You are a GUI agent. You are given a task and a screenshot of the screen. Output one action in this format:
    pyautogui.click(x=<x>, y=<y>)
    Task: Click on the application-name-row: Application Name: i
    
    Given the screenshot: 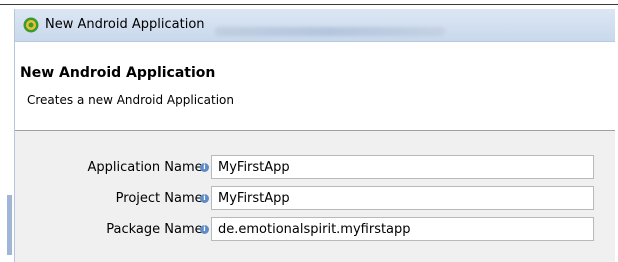 What is the action you would take?
    pyautogui.click(x=315, y=168)
    